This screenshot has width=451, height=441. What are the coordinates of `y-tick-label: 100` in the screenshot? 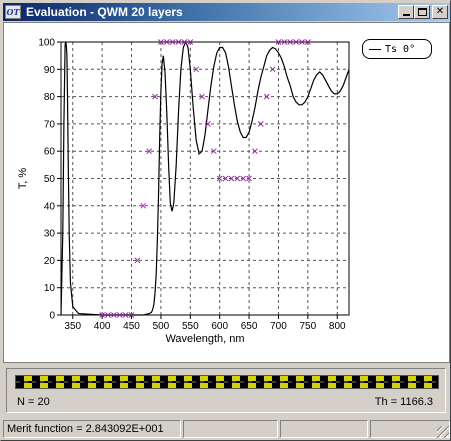 It's located at (46, 43).